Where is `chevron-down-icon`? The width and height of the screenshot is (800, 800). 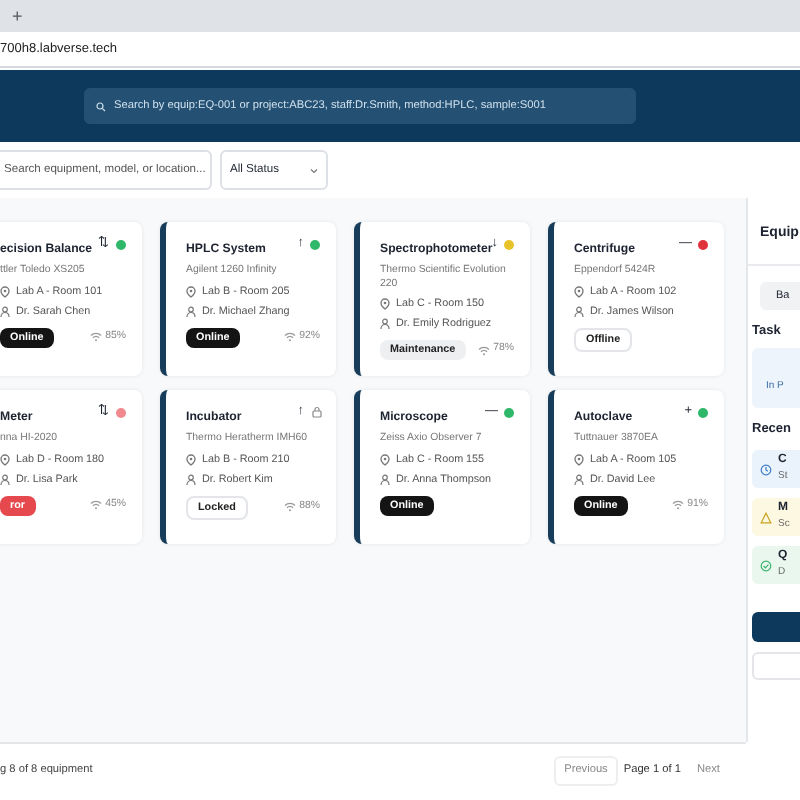 chevron-down-icon is located at coordinates (314, 170).